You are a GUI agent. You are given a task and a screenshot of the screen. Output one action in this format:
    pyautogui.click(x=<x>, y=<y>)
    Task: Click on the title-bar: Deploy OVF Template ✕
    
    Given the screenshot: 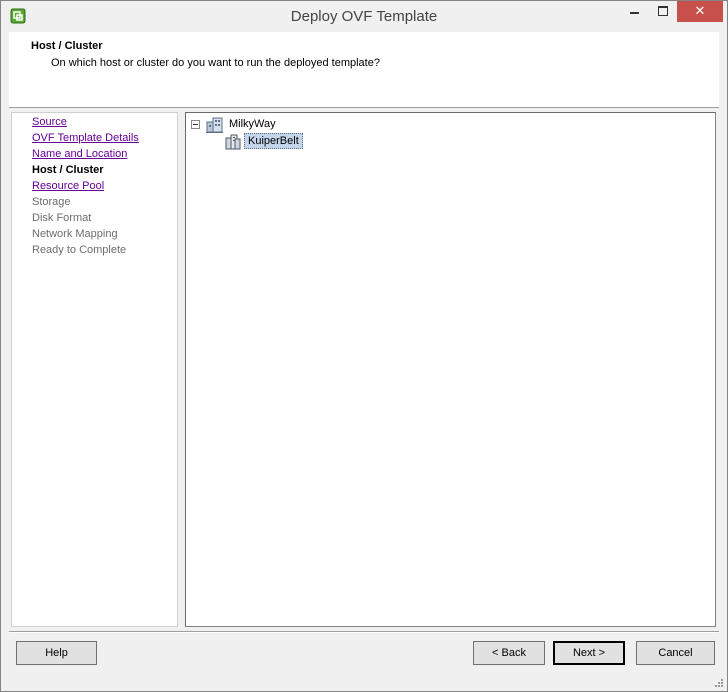 What is the action you would take?
    pyautogui.click(x=364, y=16)
    